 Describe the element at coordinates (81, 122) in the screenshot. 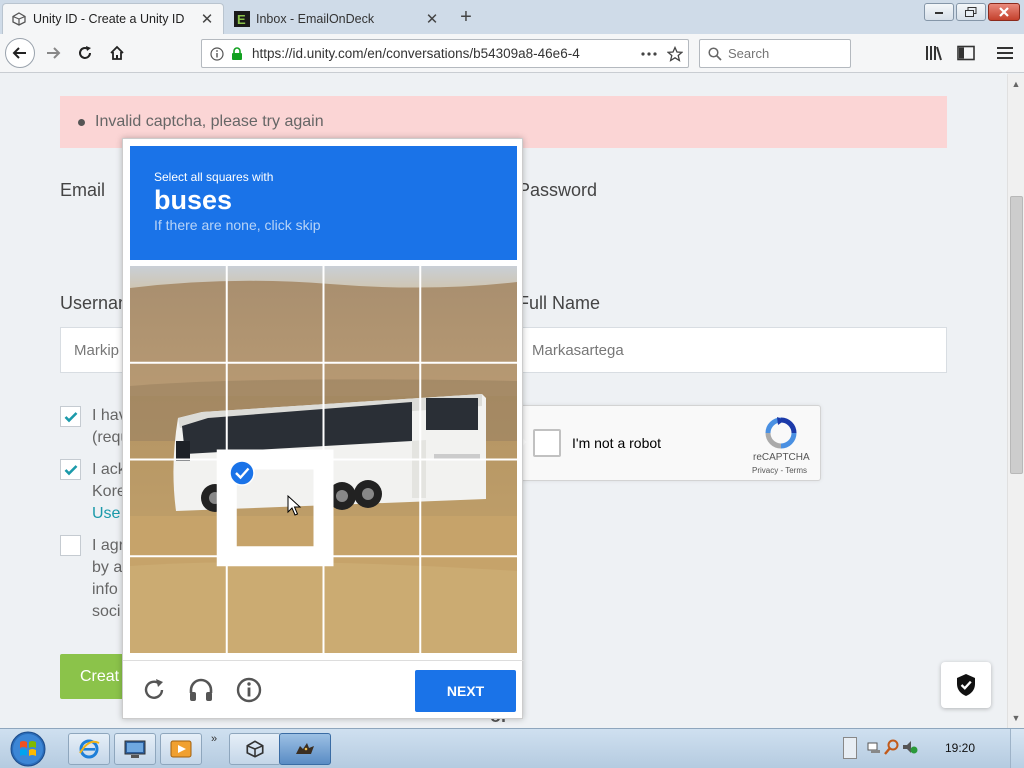

I see `alert-bullet` at that location.